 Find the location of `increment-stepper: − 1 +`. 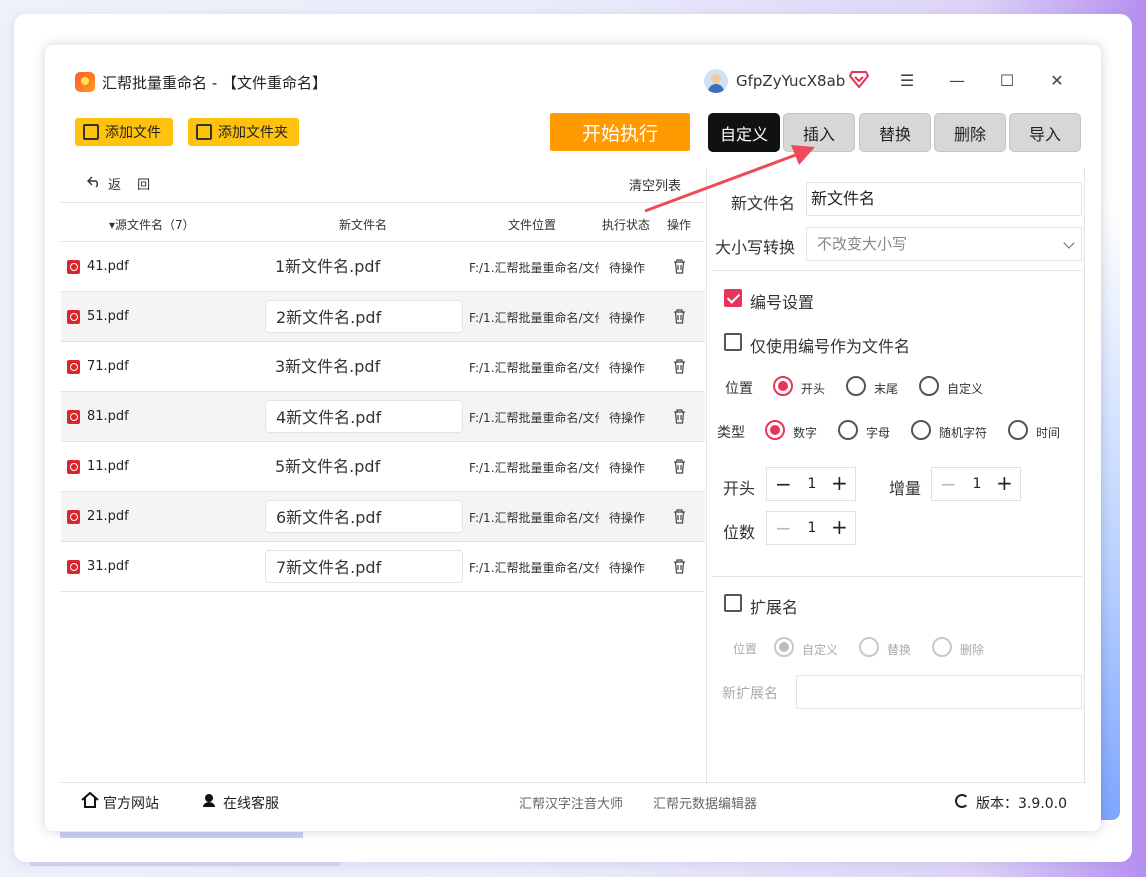

increment-stepper: − 1 + is located at coordinates (976, 484).